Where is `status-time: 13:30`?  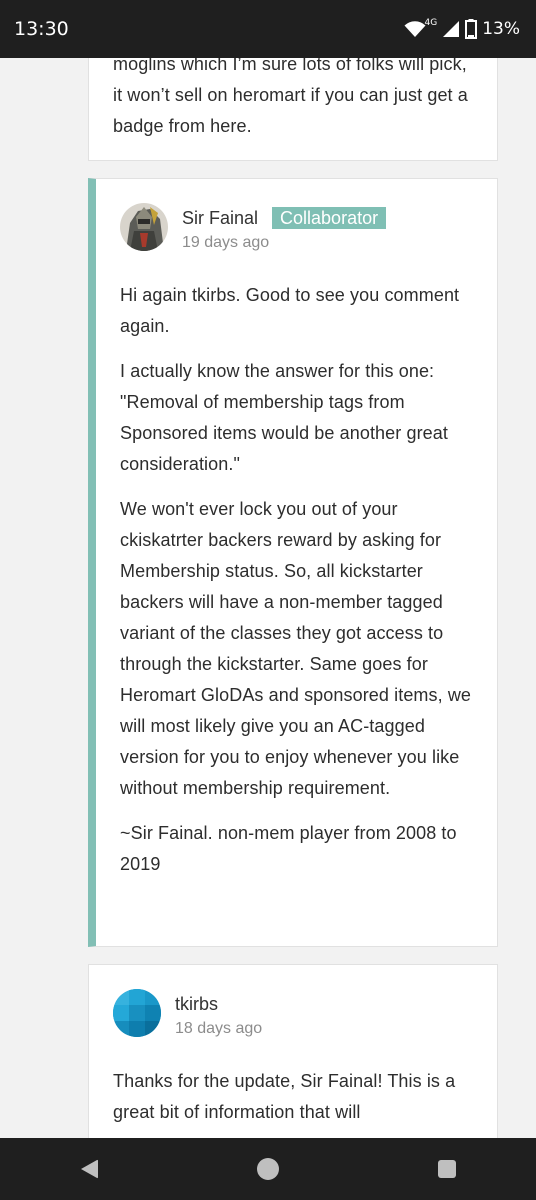
status-time: 13:30 is located at coordinates (41, 29).